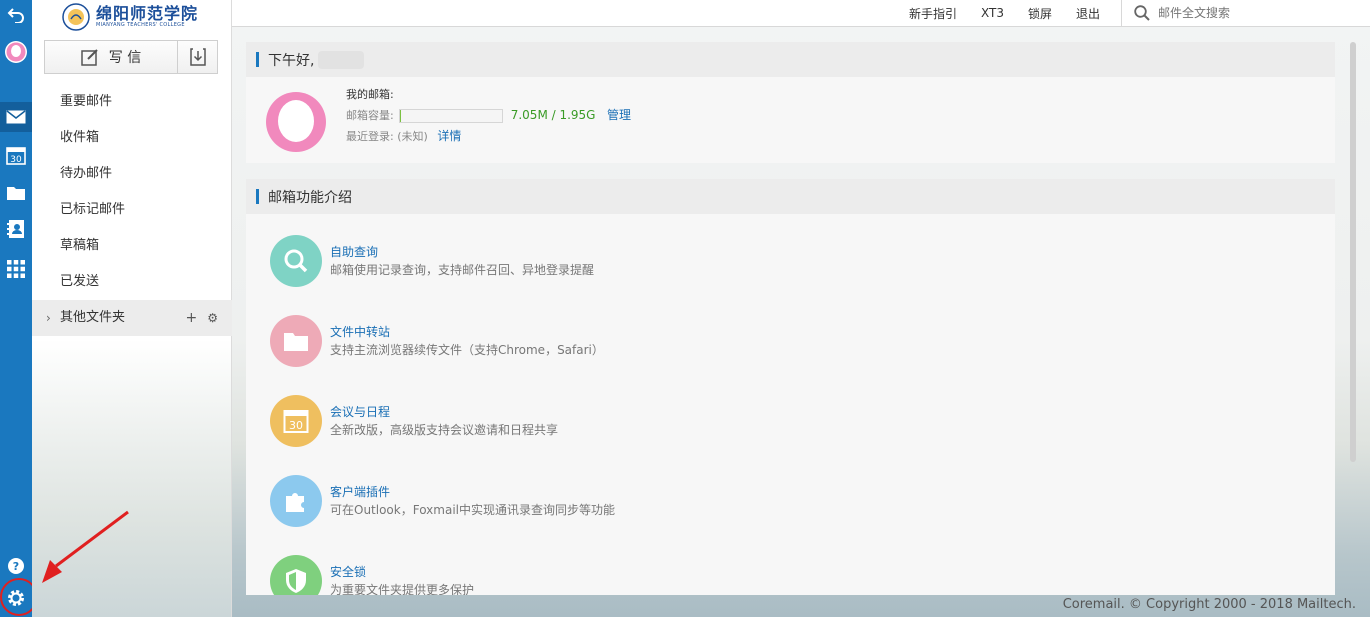  Describe the element at coordinates (412, 136) in the screenshot. I see `last-login-value: (未知)` at that location.